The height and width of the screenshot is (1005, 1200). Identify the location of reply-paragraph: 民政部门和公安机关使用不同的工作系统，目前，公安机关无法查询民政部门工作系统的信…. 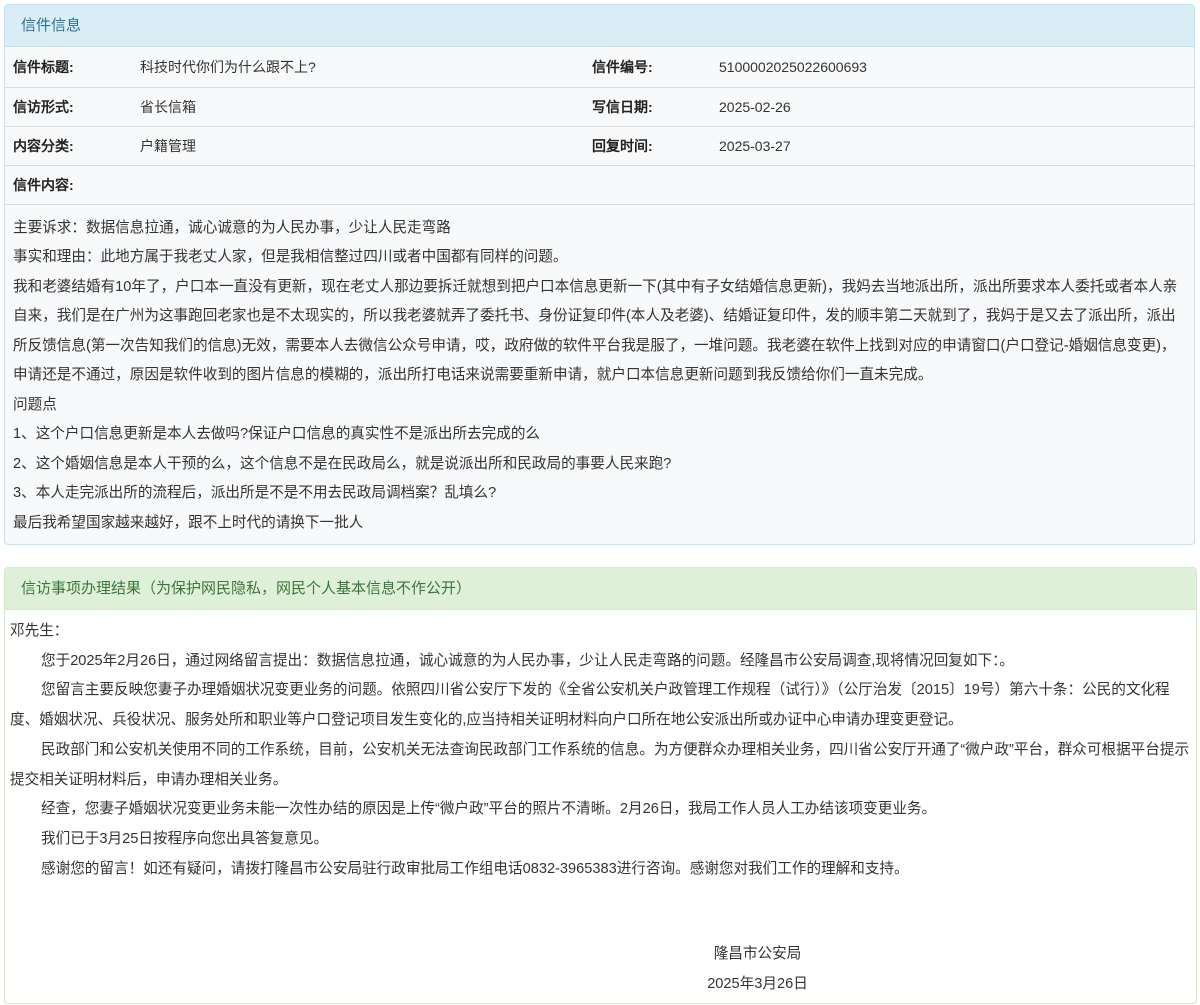
(600, 764).